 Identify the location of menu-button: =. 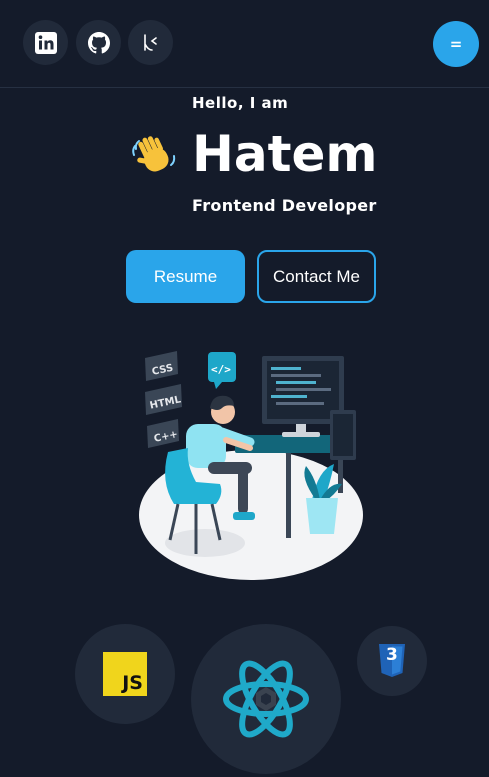
(456, 44).